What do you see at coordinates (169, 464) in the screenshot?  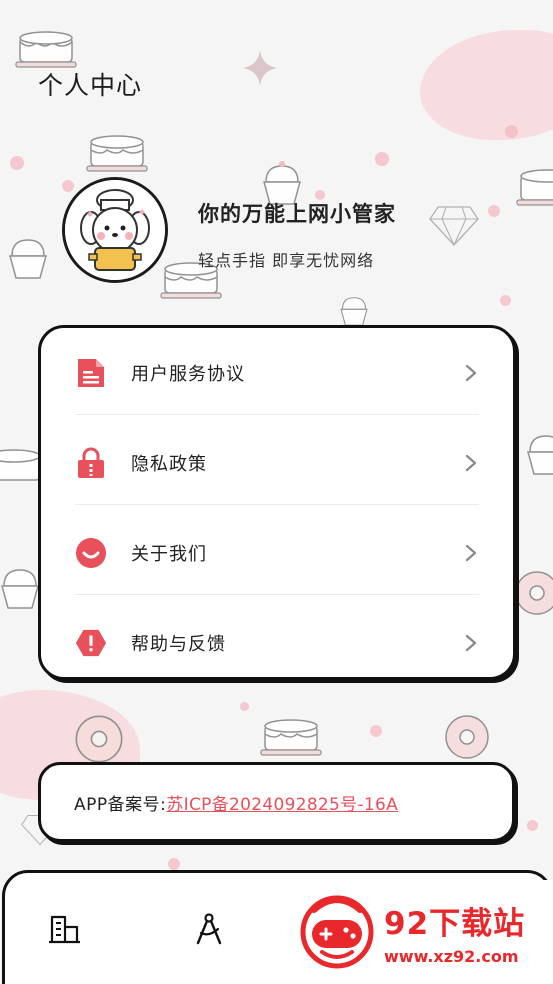 I see `menu-item-label: 隐私政策` at bounding box center [169, 464].